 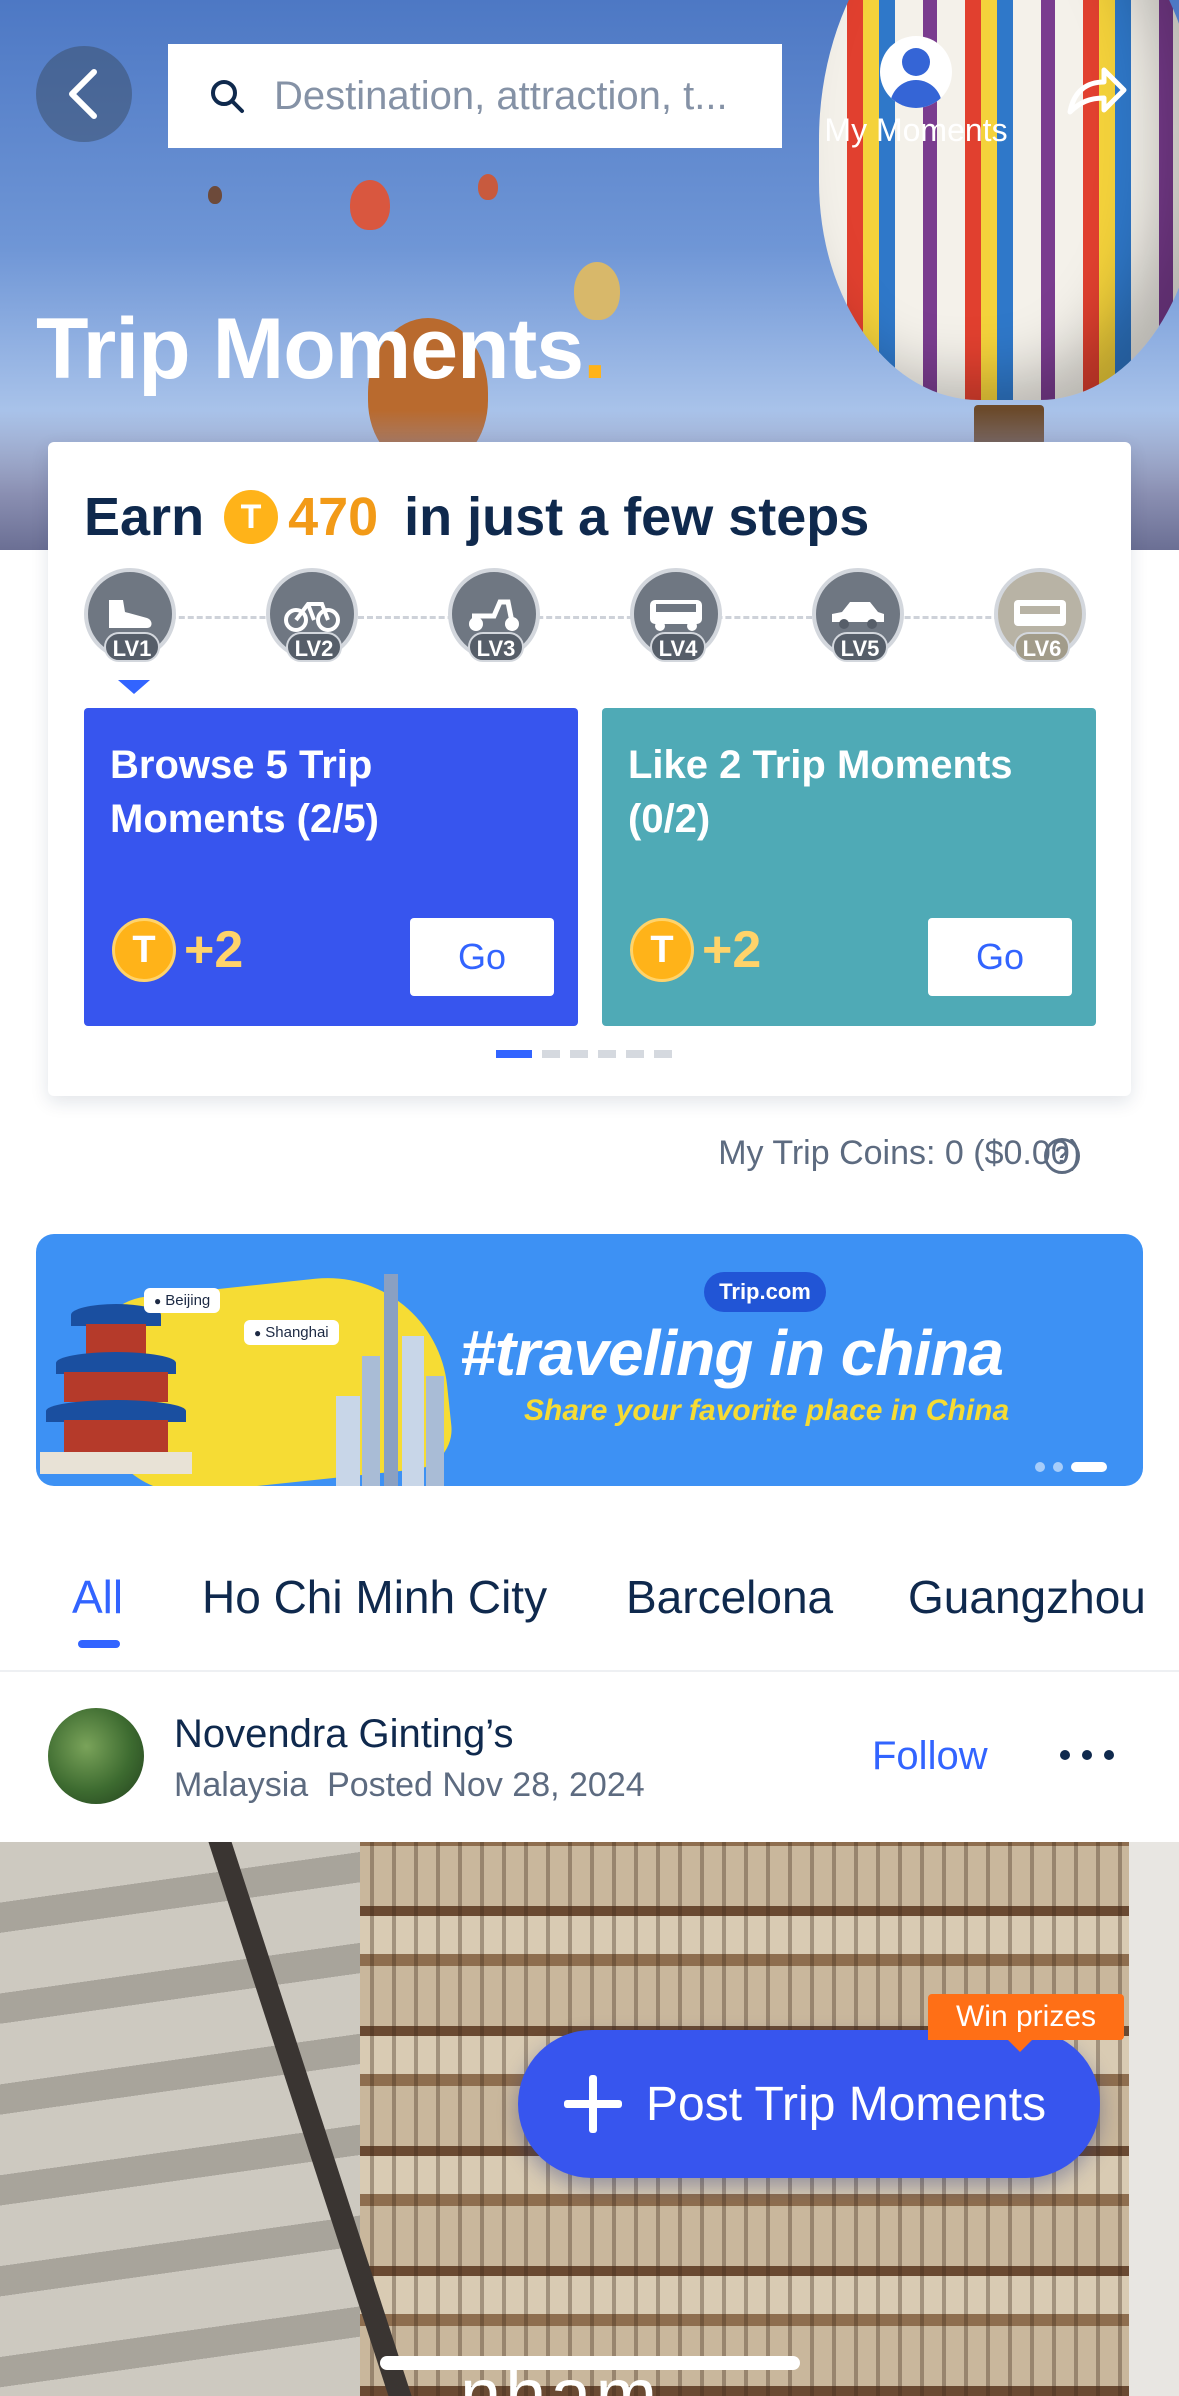 I want to click on share-icon, so click(x=1097, y=91).